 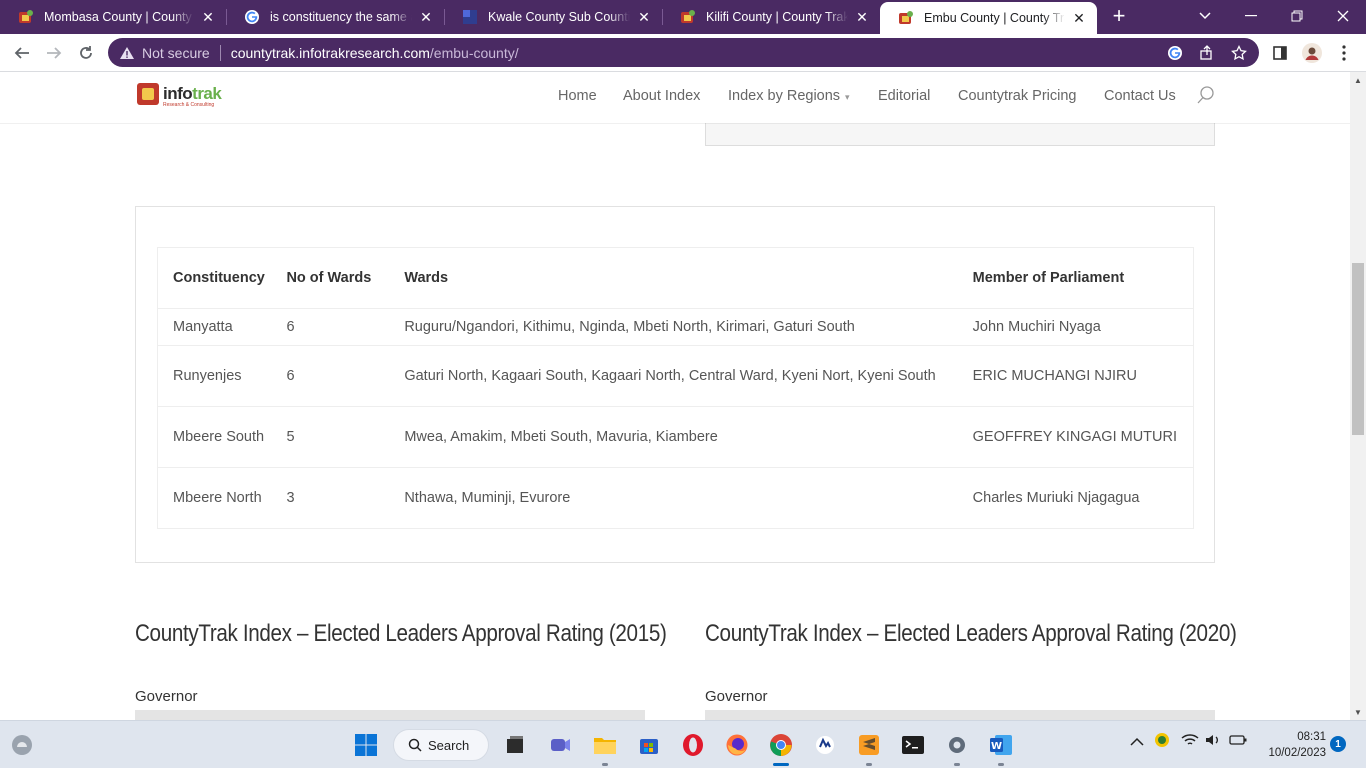 What do you see at coordinates (345, 376) in the screenshot?
I see `cell-wards-count: 6` at bounding box center [345, 376].